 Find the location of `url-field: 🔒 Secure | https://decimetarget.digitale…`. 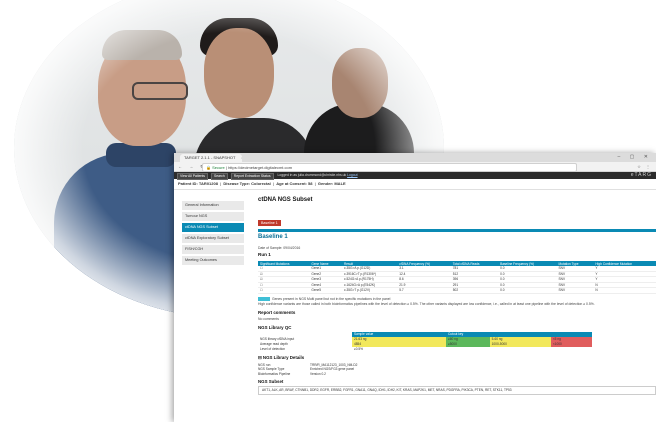

url-field: 🔒 Secure | https://decimetarget.digitale… is located at coordinates (389, 167).